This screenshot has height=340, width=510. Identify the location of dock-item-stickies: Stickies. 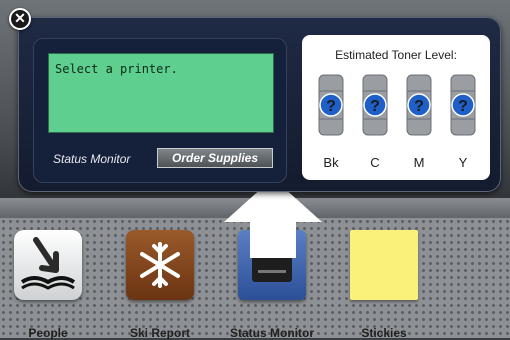
(384, 285).